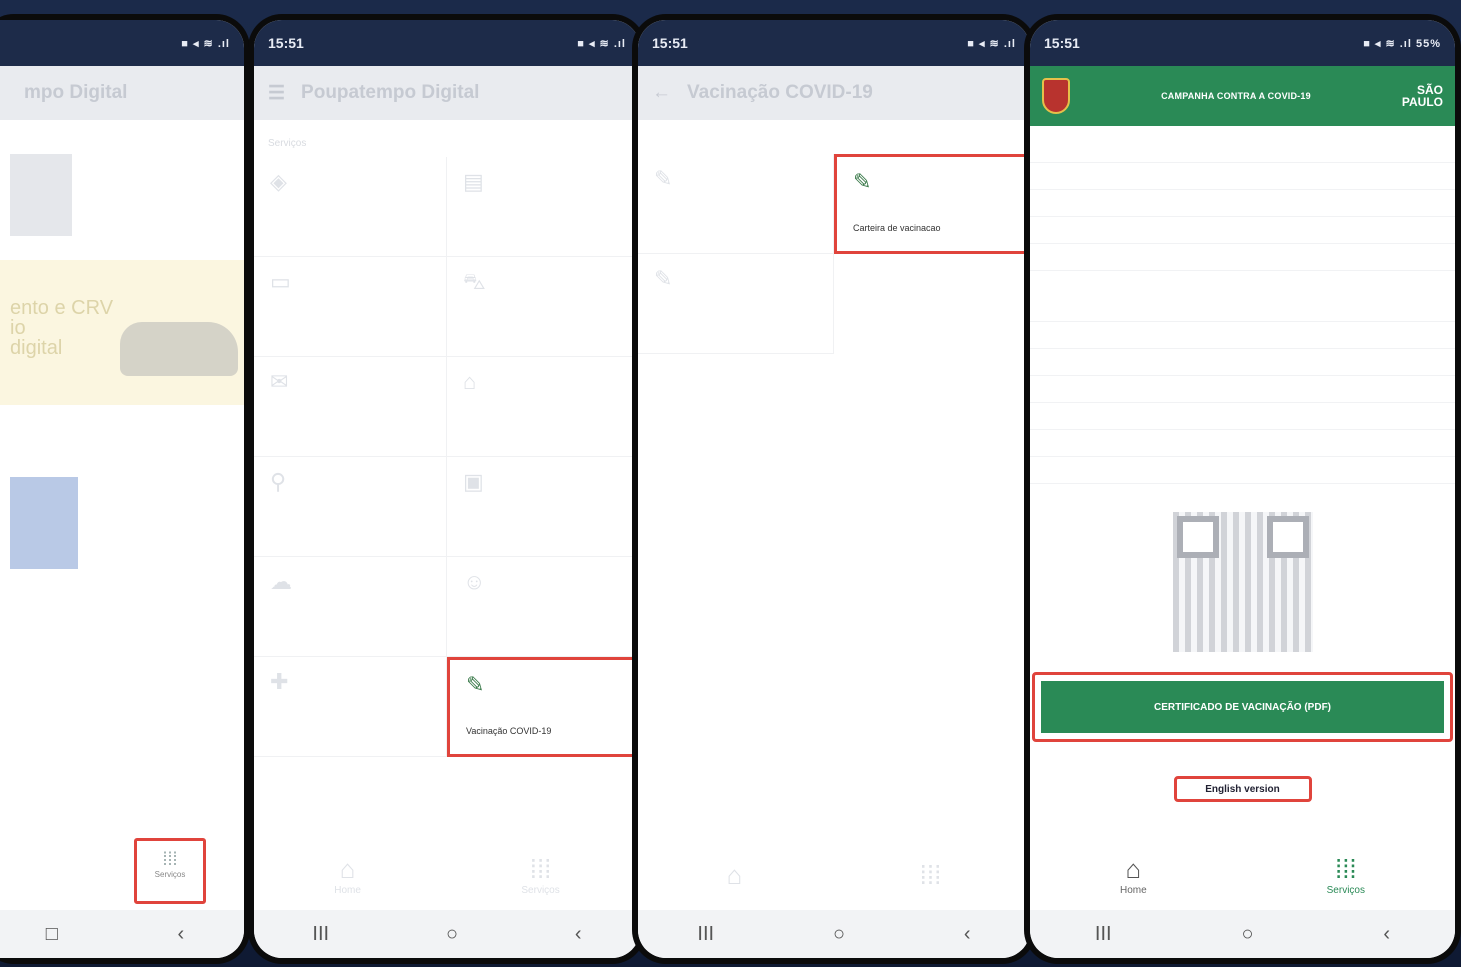  What do you see at coordinates (474, 281) in the screenshot?
I see `car-icon: ⛍` at bounding box center [474, 281].